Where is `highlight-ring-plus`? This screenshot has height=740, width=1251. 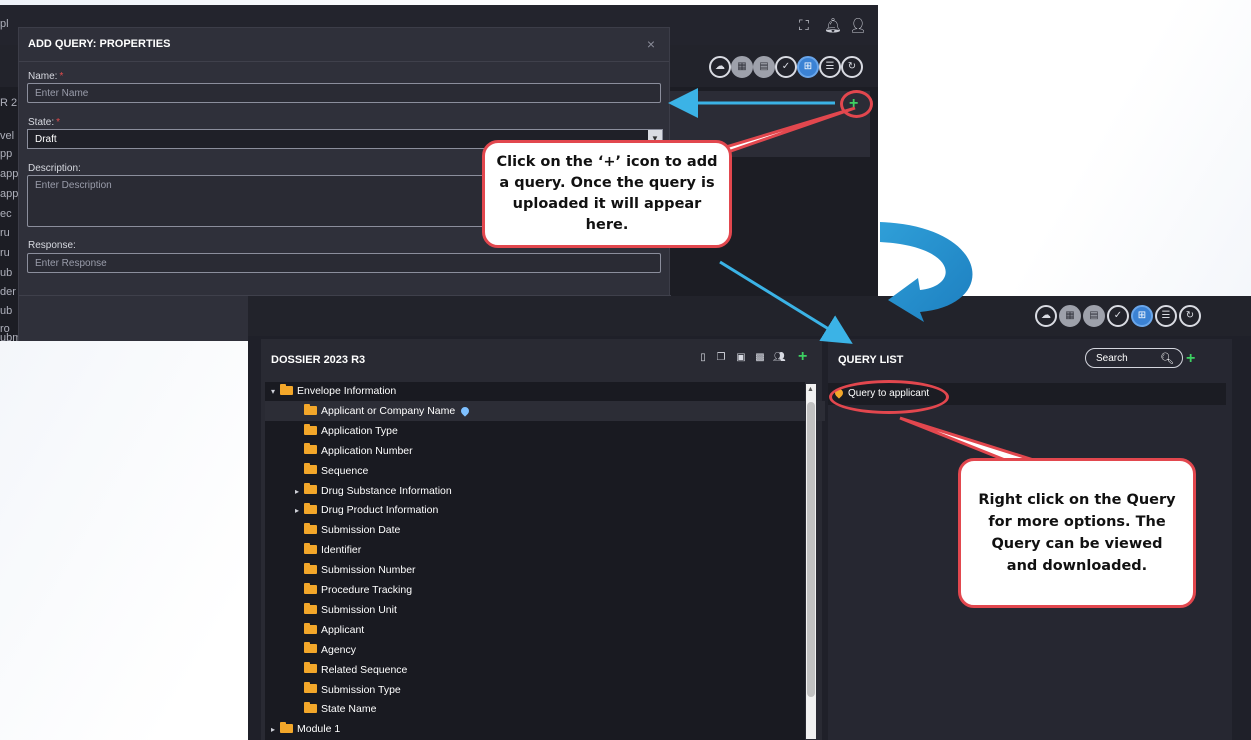 highlight-ring-plus is located at coordinates (856, 104).